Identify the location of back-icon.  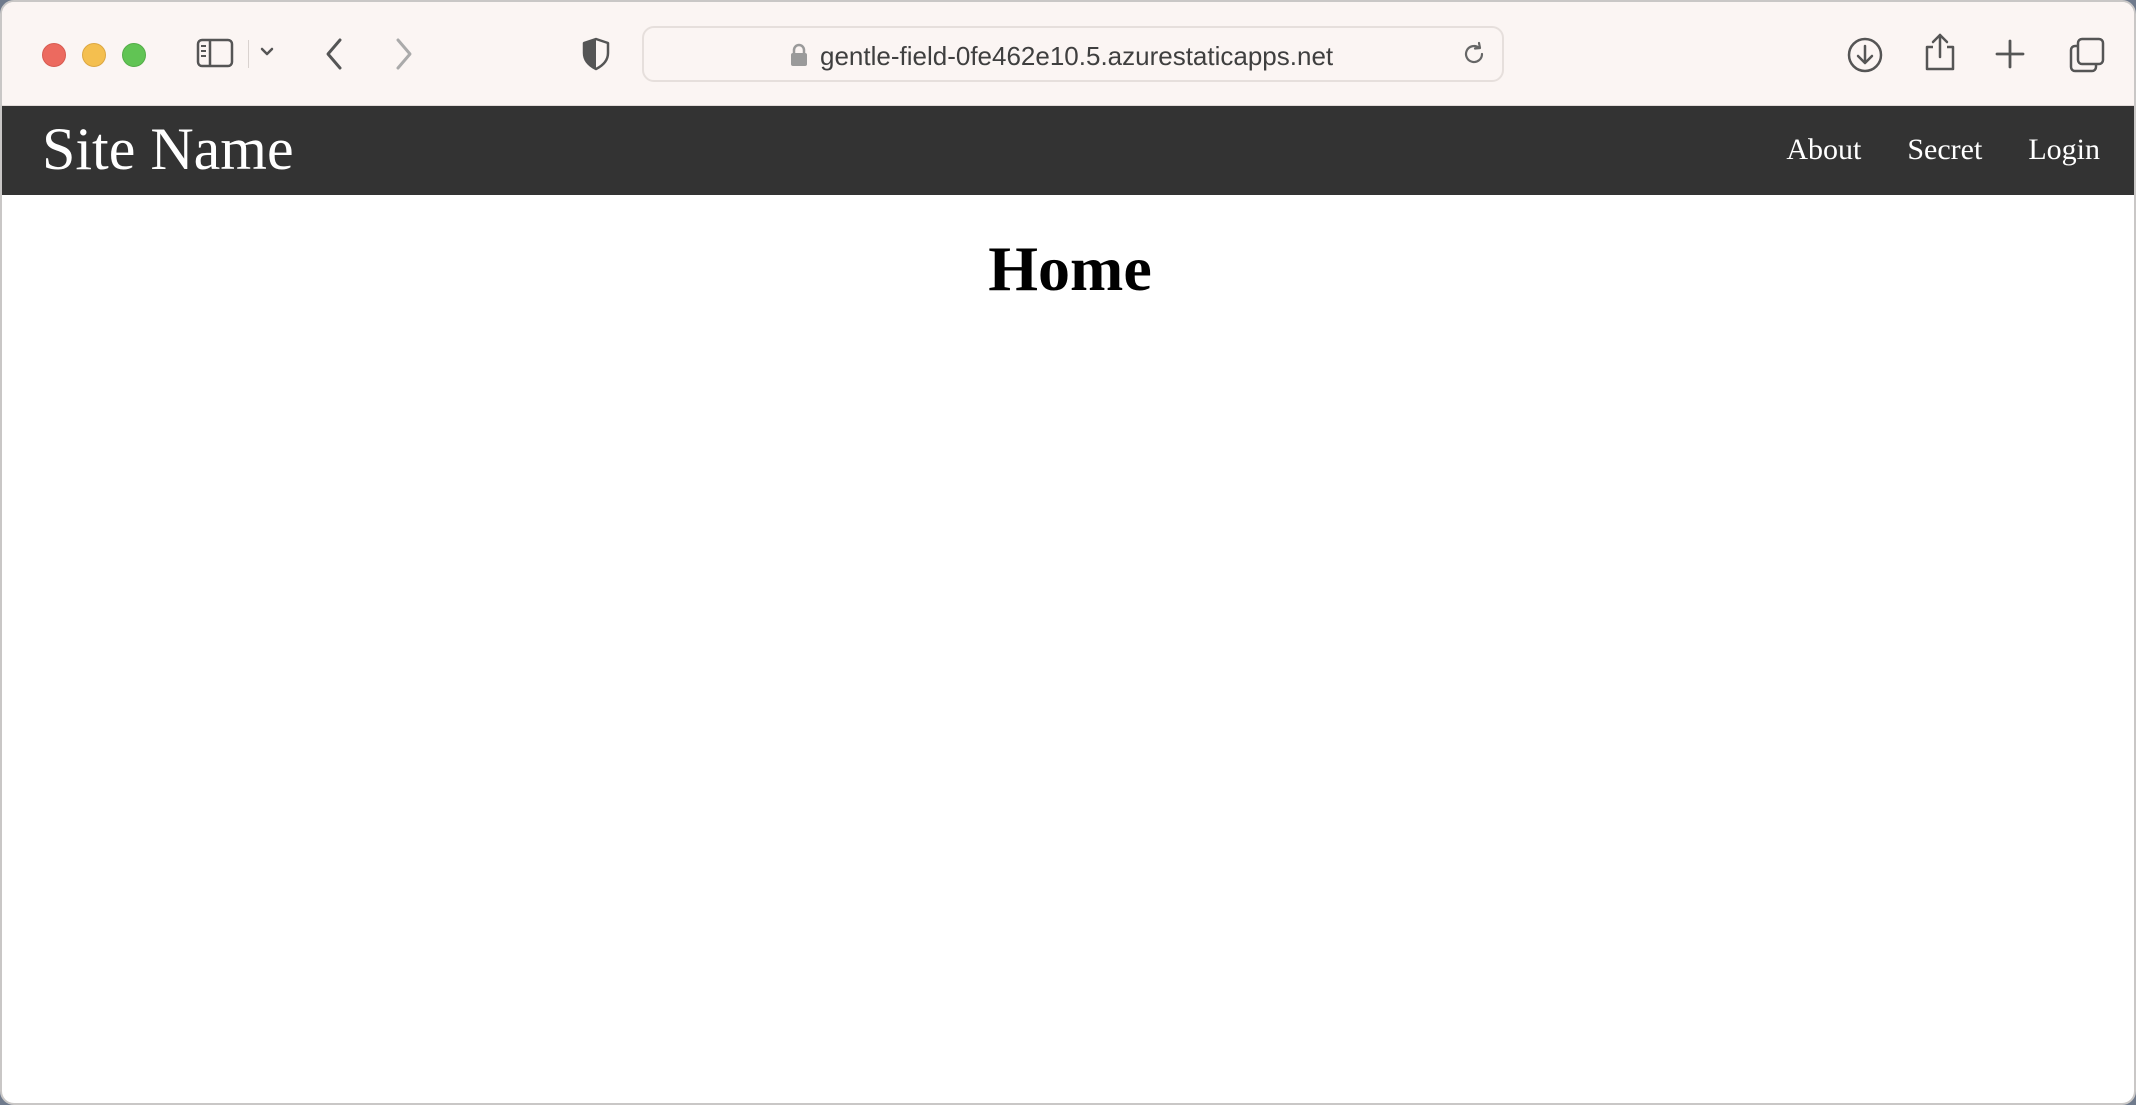
(334, 54).